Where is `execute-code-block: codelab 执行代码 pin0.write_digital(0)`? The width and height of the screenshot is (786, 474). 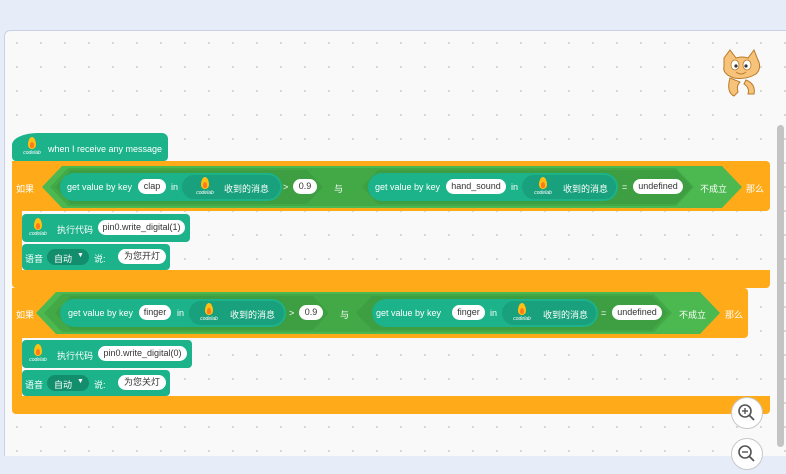
execute-code-block: codelab 执行代码 pin0.write_digital(0) is located at coordinates (107, 354).